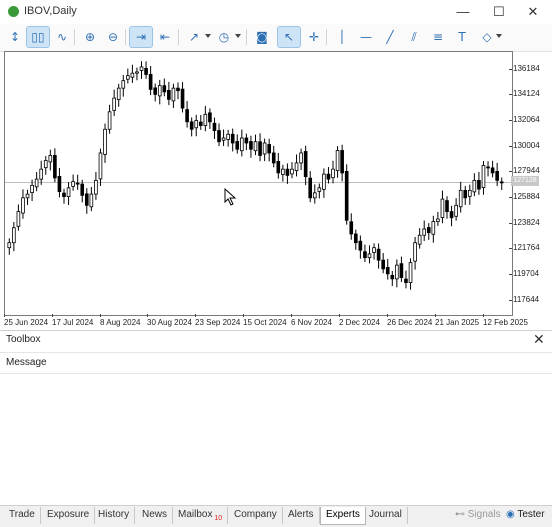  I want to click on signals-icon: ⊷, so click(461, 514).